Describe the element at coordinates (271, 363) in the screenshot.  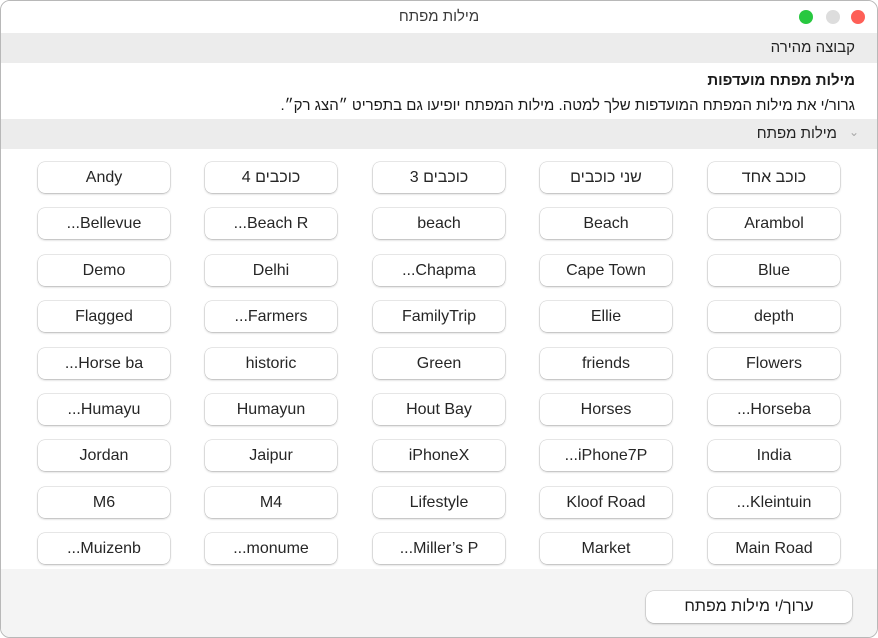
I see `keyword-tag: historic` at that location.